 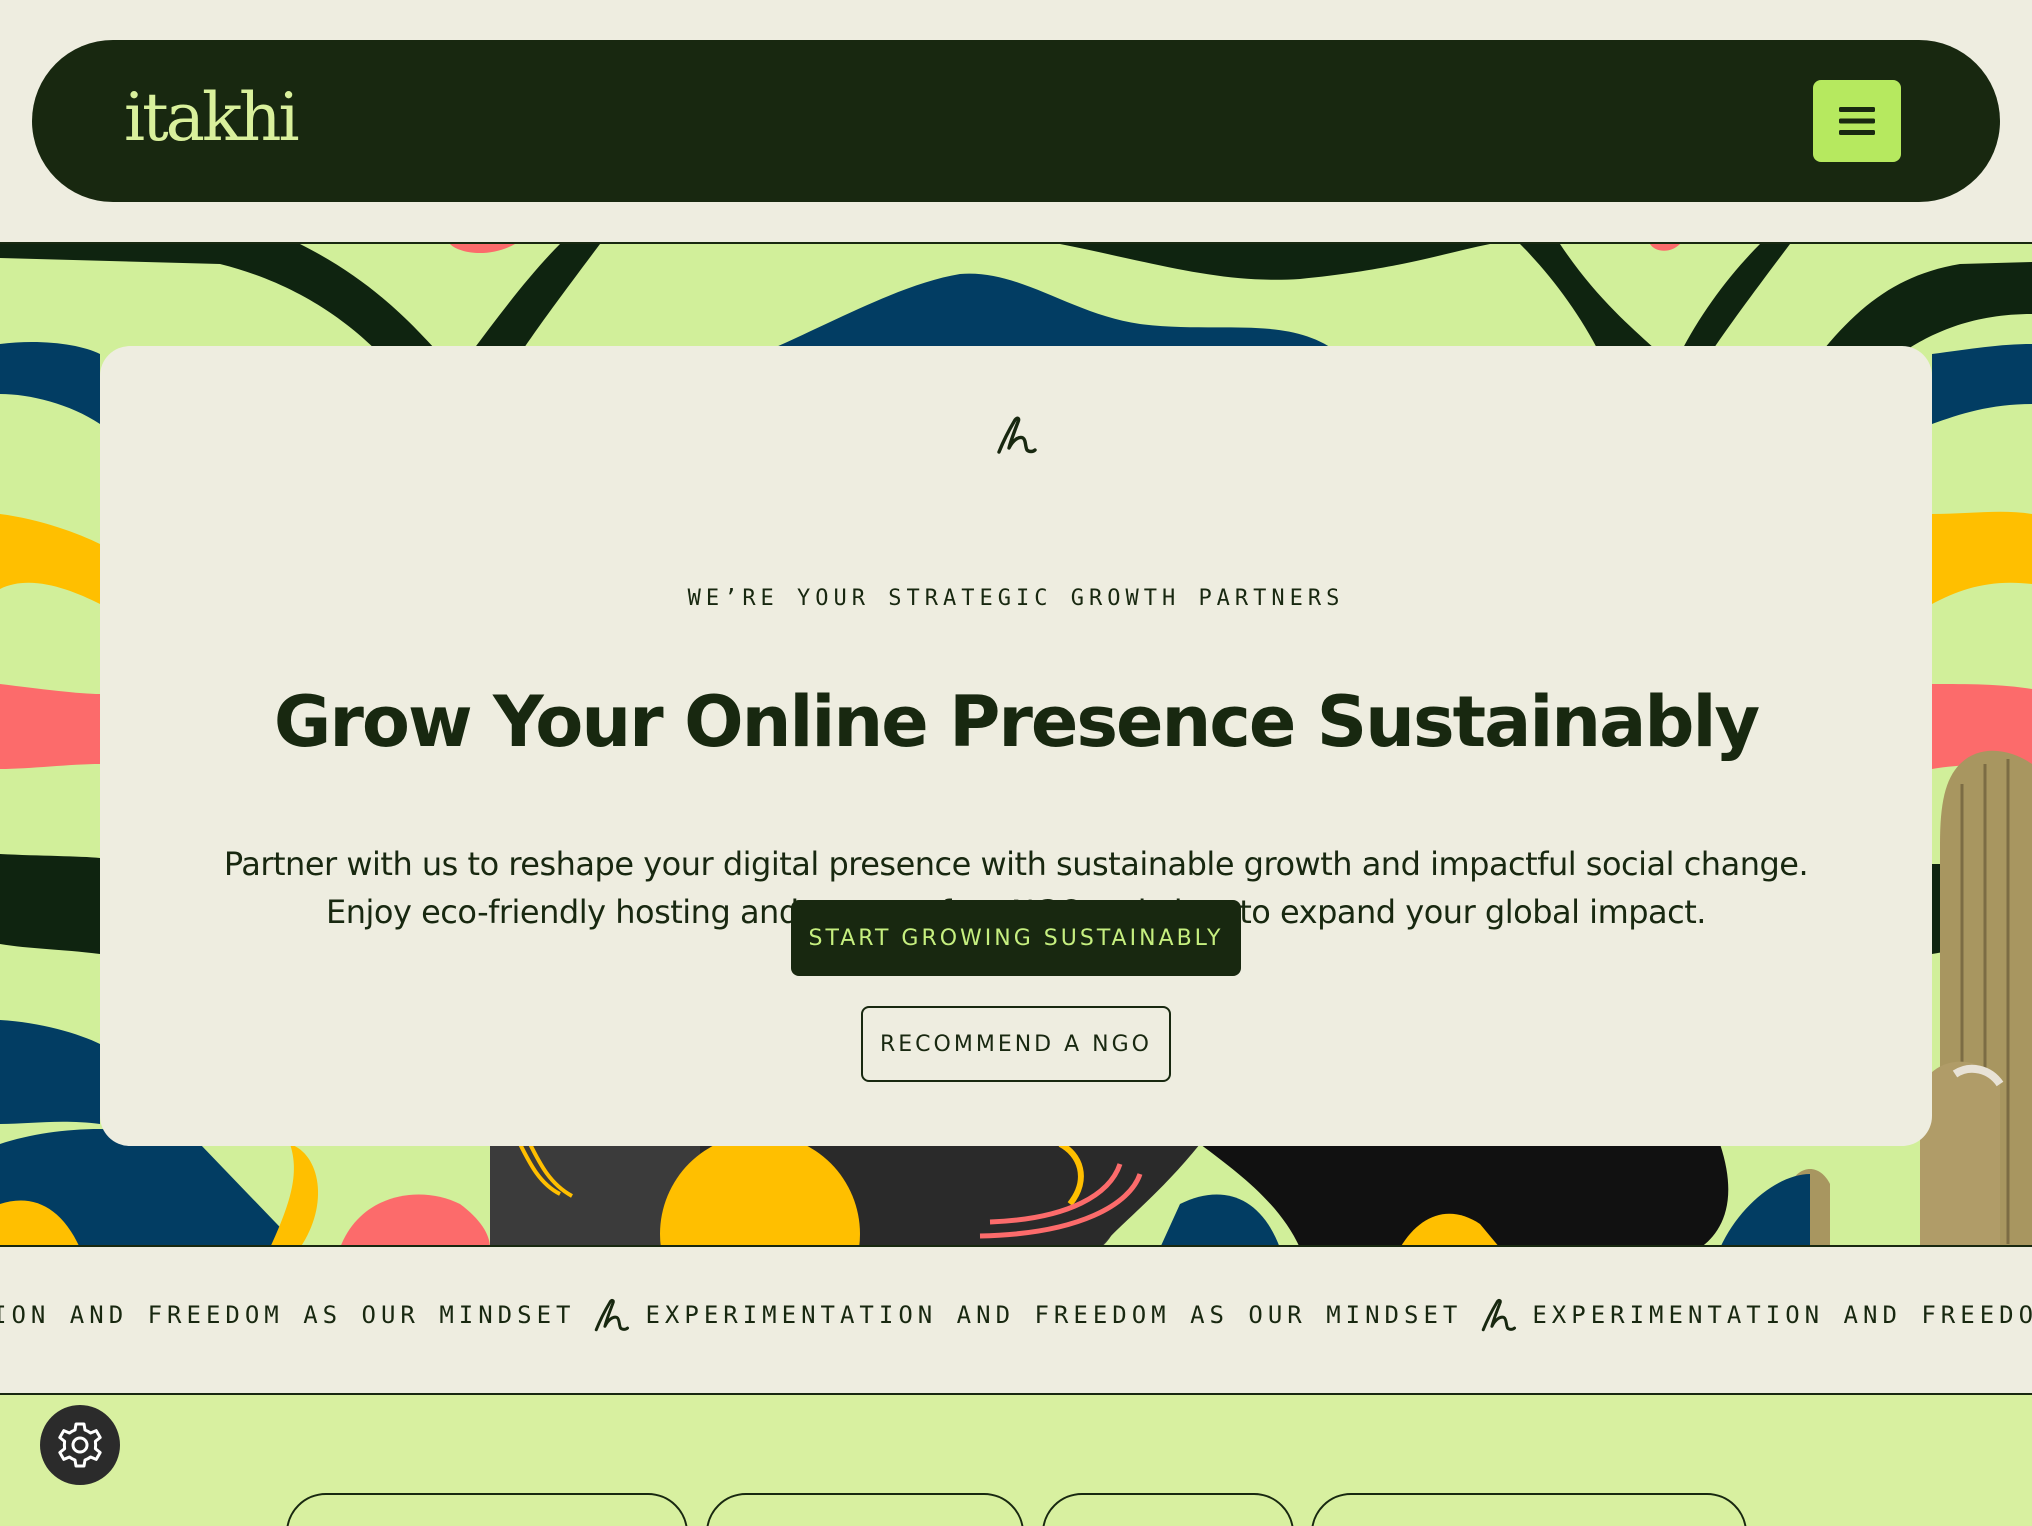 What do you see at coordinates (1016, 1044) in the screenshot?
I see `recommend-ngo-button: RECOMMEND A NGO` at bounding box center [1016, 1044].